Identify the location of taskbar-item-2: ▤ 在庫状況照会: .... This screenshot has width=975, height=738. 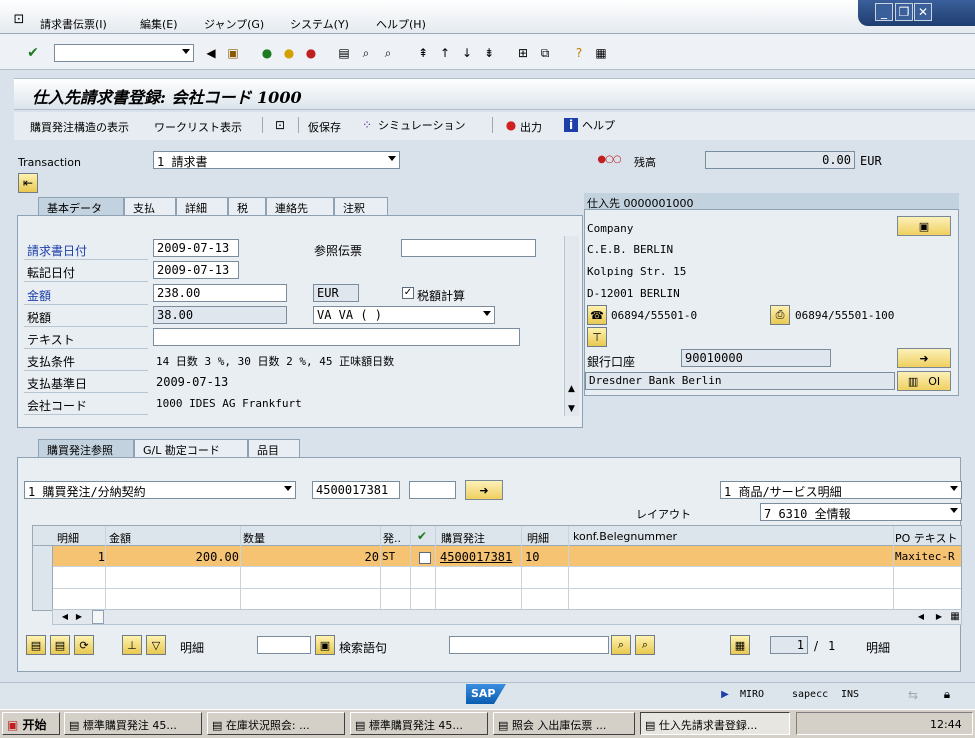
(276, 723).